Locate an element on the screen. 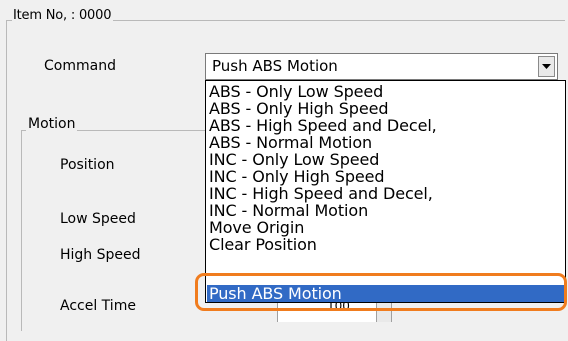 The image size is (568, 341). command-selected-value: Push ABS Motion is located at coordinates (275, 66).